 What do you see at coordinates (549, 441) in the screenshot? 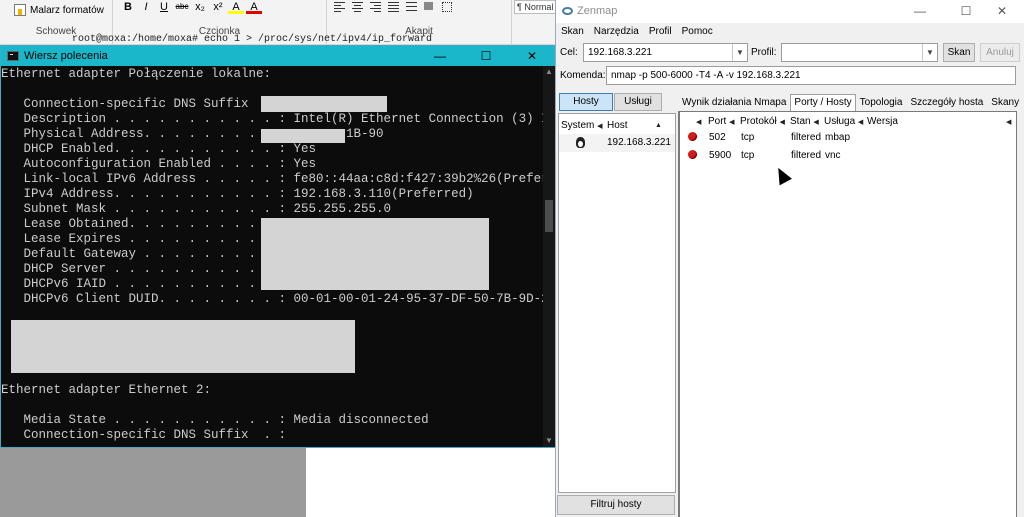
I see `scroll-down-icon: ▼` at bounding box center [549, 441].